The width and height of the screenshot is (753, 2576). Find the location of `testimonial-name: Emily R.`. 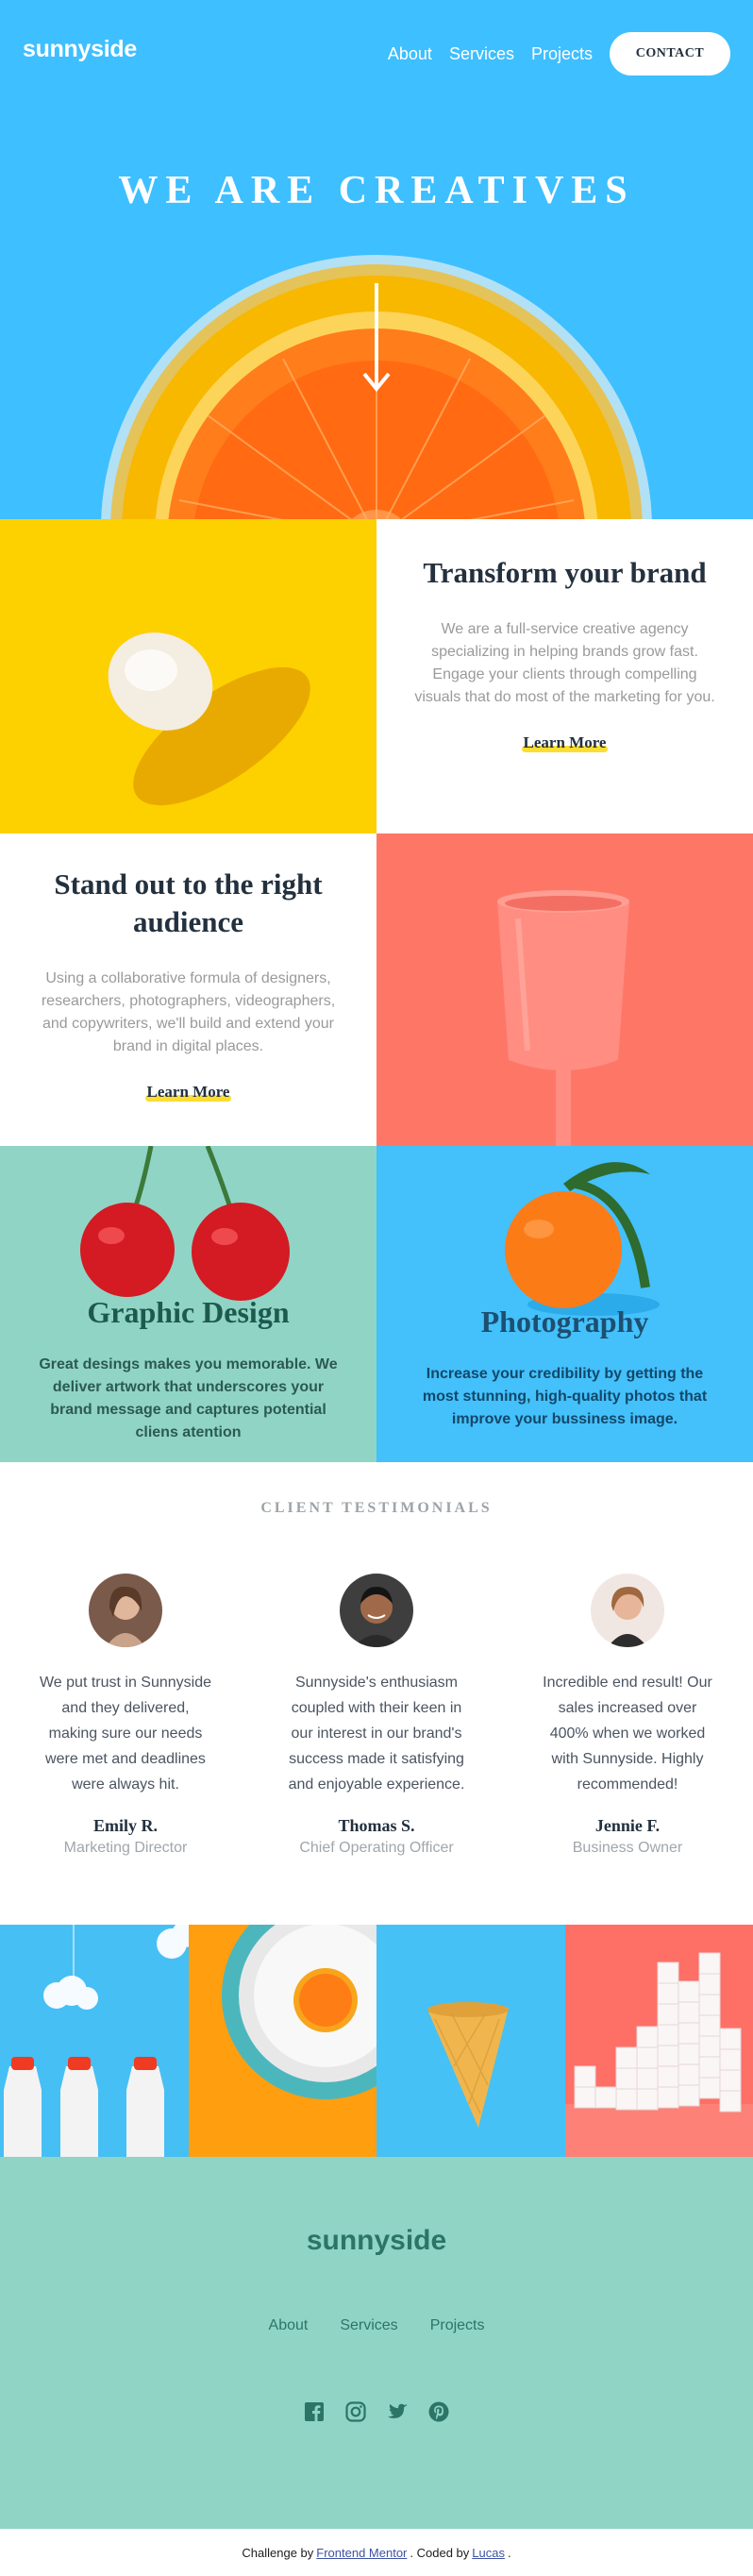

testimonial-name: Emily R. is located at coordinates (125, 1826).